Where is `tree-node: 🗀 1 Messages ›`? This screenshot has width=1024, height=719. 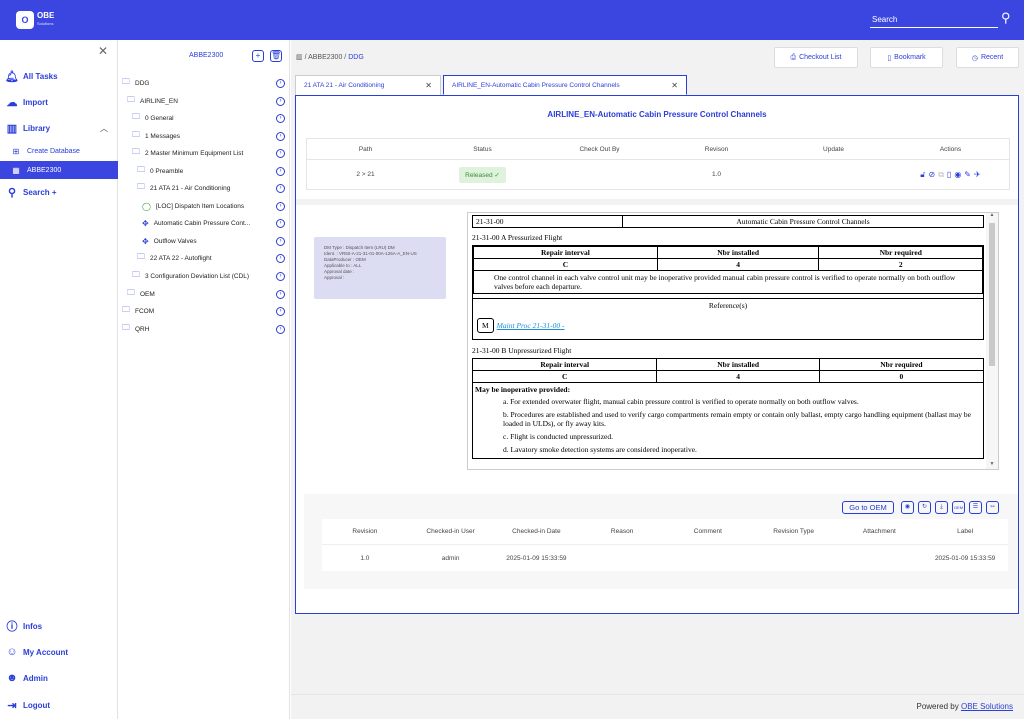 tree-node: 🗀 1 Messages › is located at coordinates (204, 136).